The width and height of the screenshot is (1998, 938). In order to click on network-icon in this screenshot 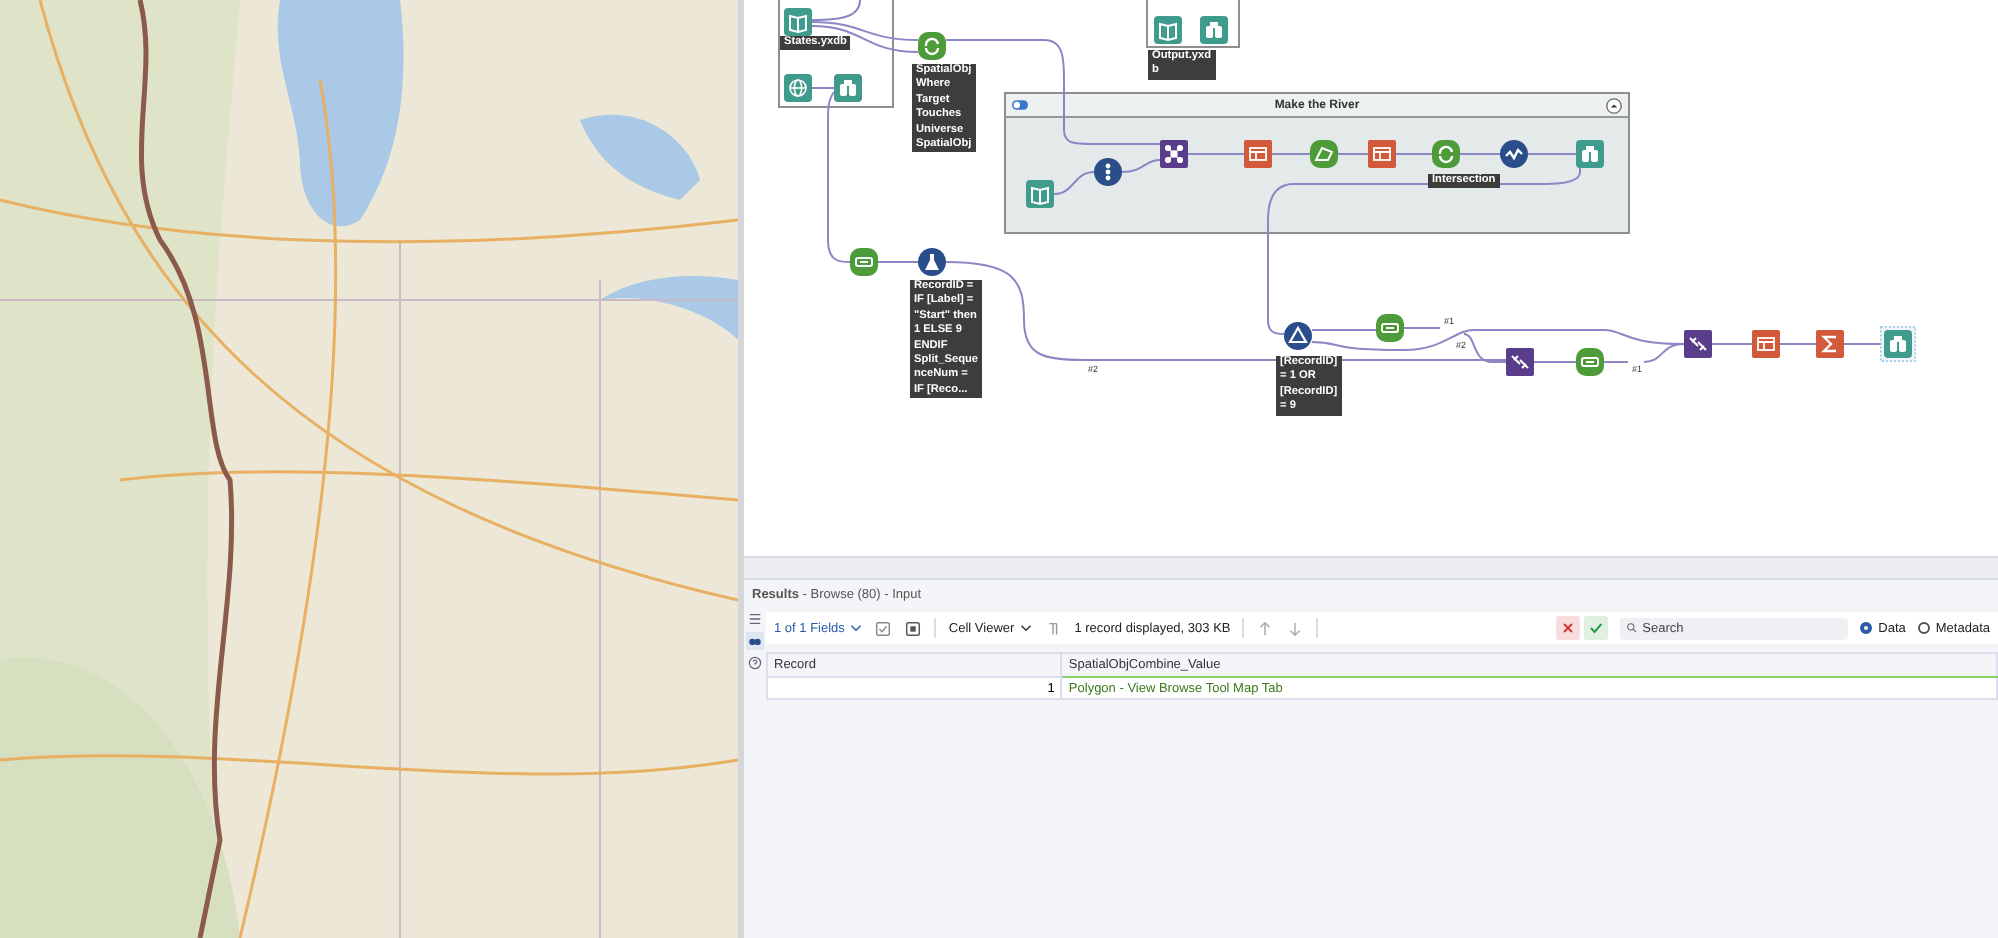, I will do `click(1174, 154)`.